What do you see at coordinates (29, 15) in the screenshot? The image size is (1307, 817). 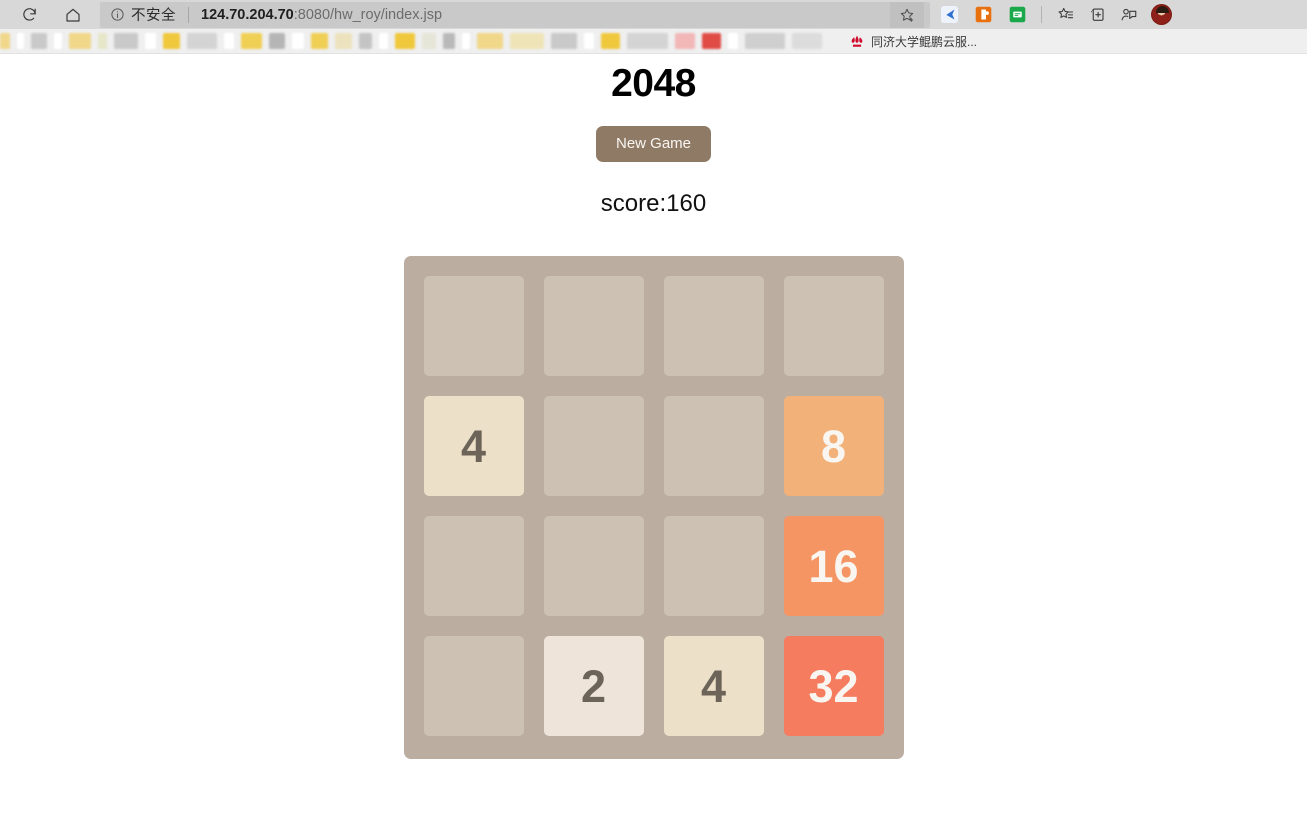 I see `reload-icon` at bounding box center [29, 15].